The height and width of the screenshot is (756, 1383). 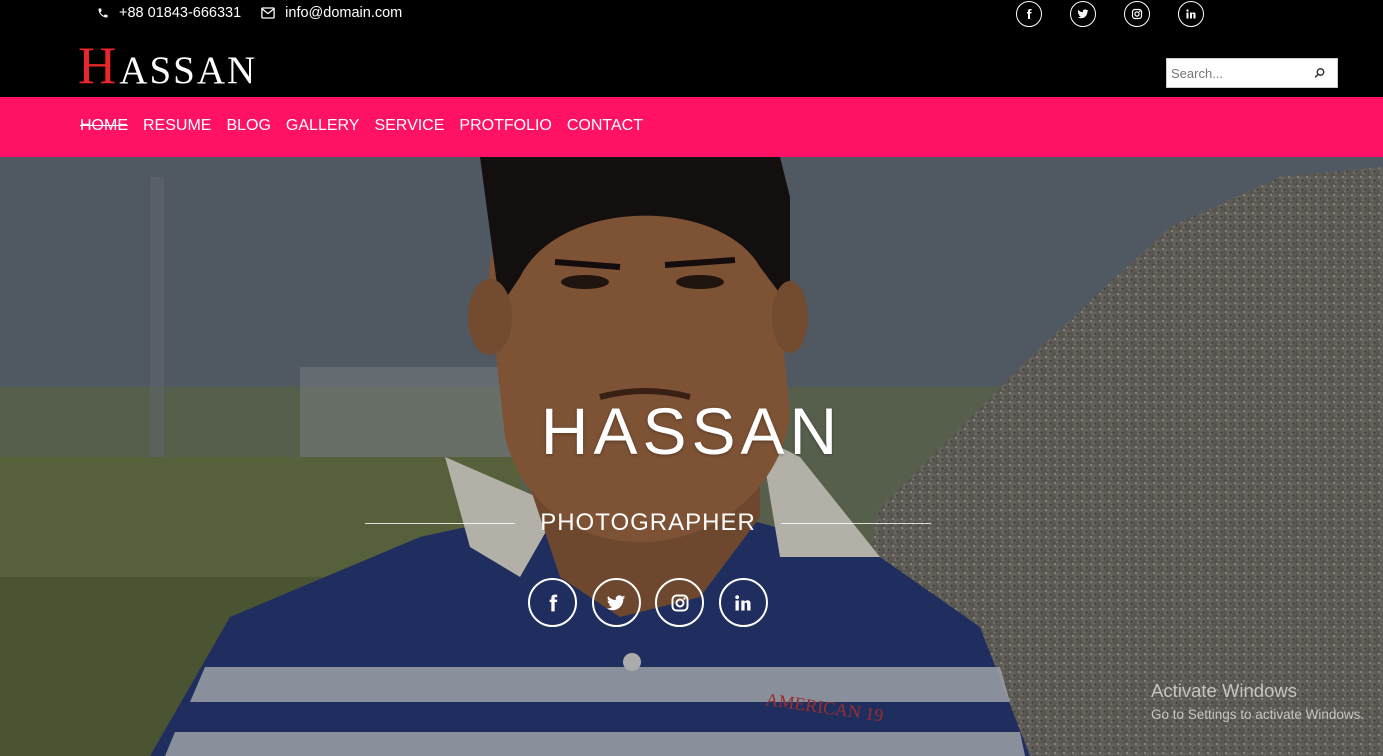 I want to click on nav-item-contact: CONTACT, so click(x=605, y=126).